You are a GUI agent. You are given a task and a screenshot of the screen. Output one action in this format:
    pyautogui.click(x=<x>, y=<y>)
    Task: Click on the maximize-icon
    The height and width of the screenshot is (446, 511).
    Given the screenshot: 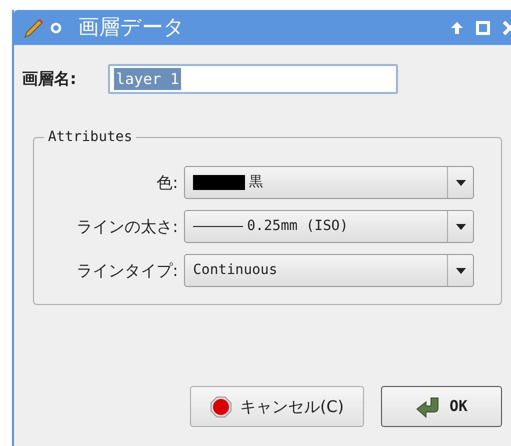 What is the action you would take?
    pyautogui.click(x=483, y=27)
    